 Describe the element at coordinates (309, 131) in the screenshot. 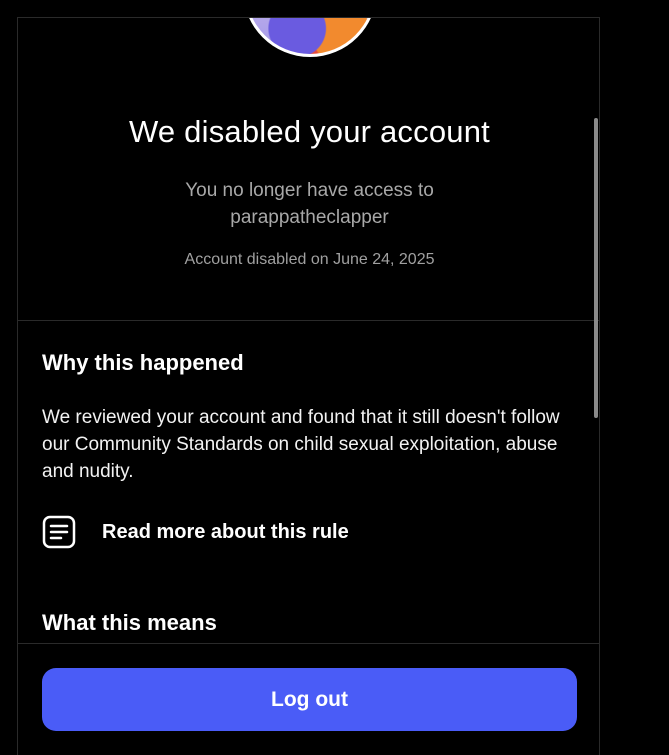

I see `page-title: We disabled your account` at that location.